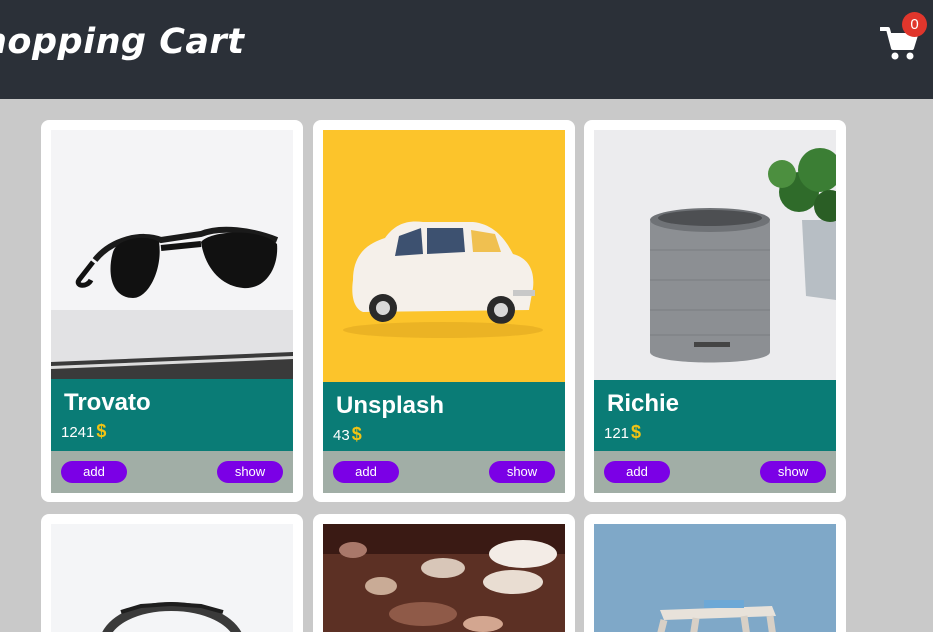  What do you see at coordinates (643, 403) in the screenshot?
I see `product-name: Richie` at bounding box center [643, 403].